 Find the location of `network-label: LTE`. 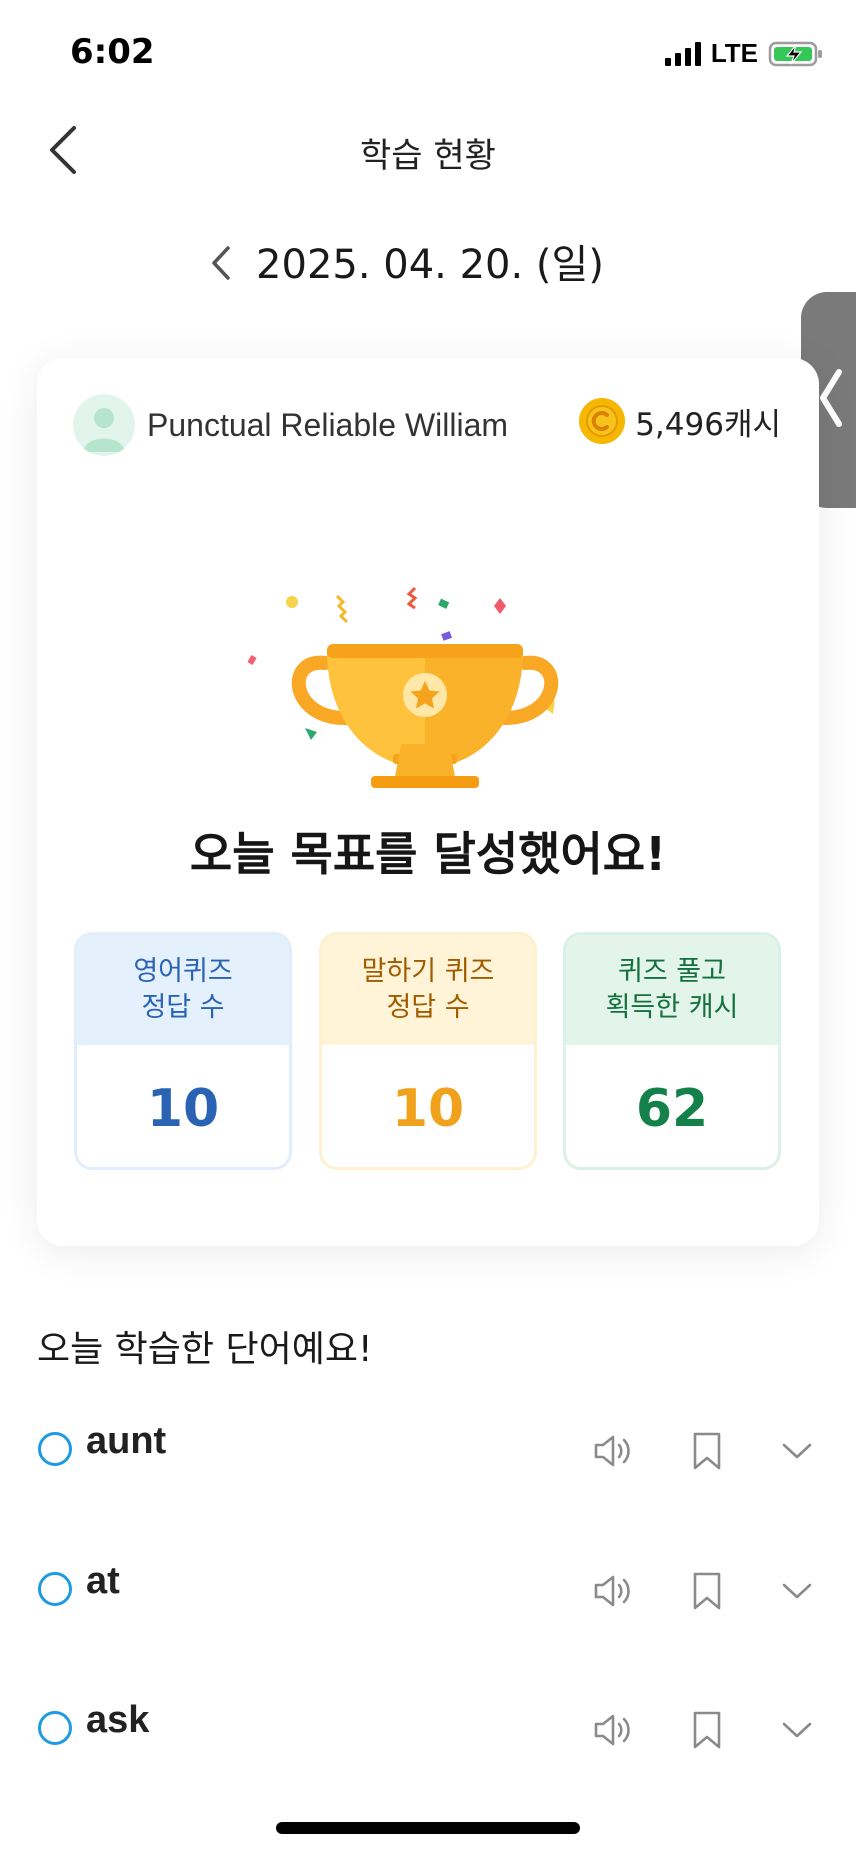

network-label: LTE is located at coordinates (734, 53).